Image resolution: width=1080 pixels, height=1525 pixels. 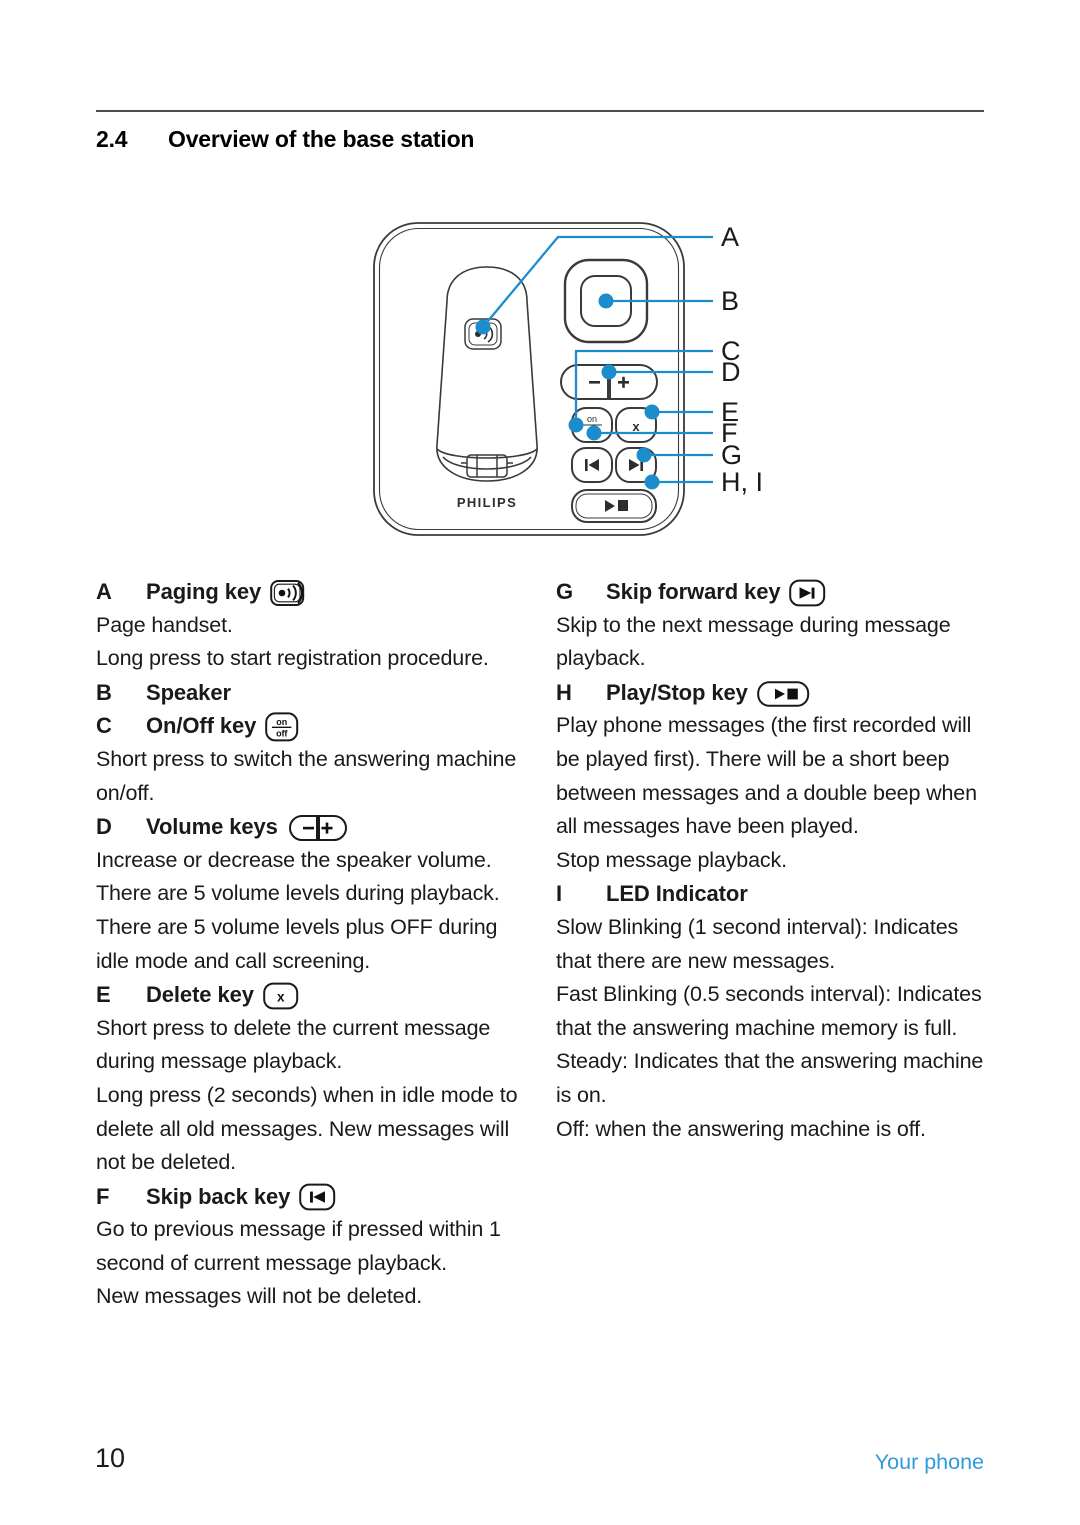 What do you see at coordinates (559, 894) in the screenshot?
I see `entry-letter-i: I` at bounding box center [559, 894].